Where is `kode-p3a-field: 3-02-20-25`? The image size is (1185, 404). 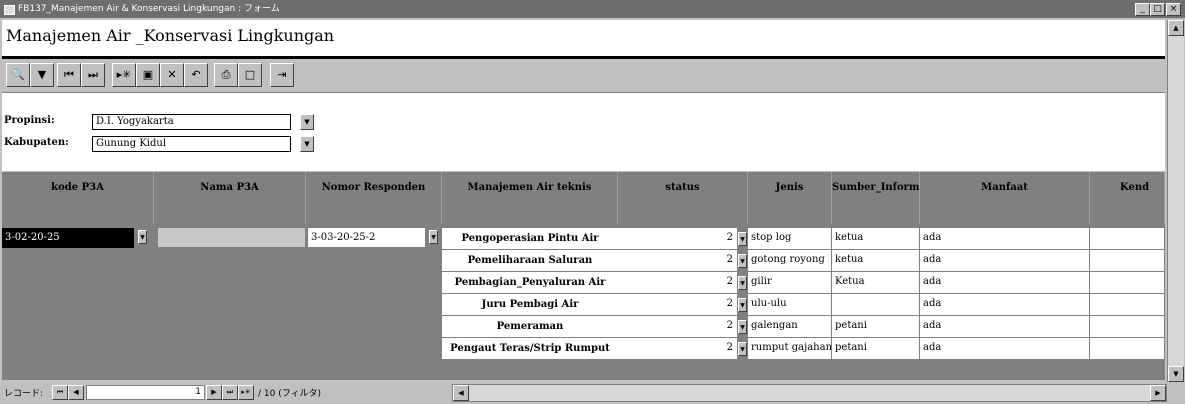 kode-p3a-field: 3-02-20-25 is located at coordinates (68, 238).